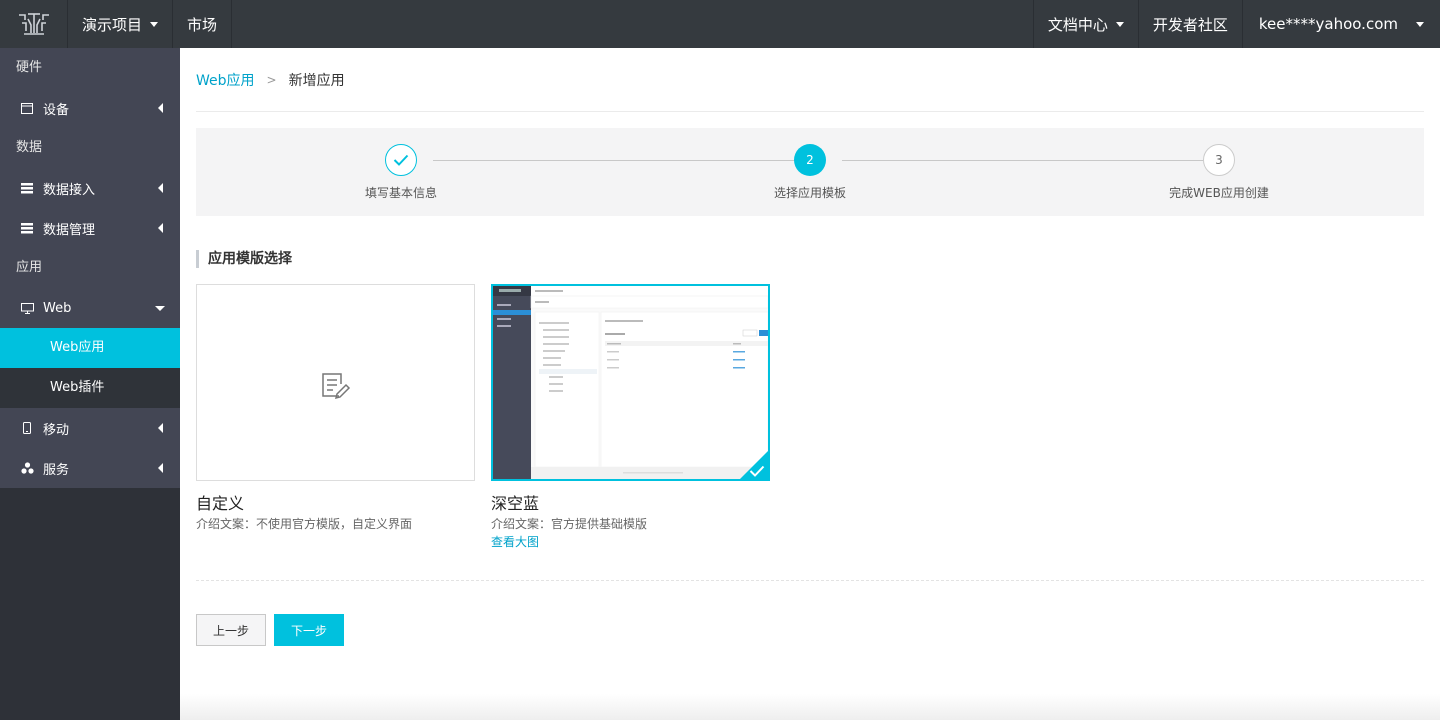  What do you see at coordinates (515, 541) in the screenshot?
I see `view-large-image-link: 查看大图` at bounding box center [515, 541].